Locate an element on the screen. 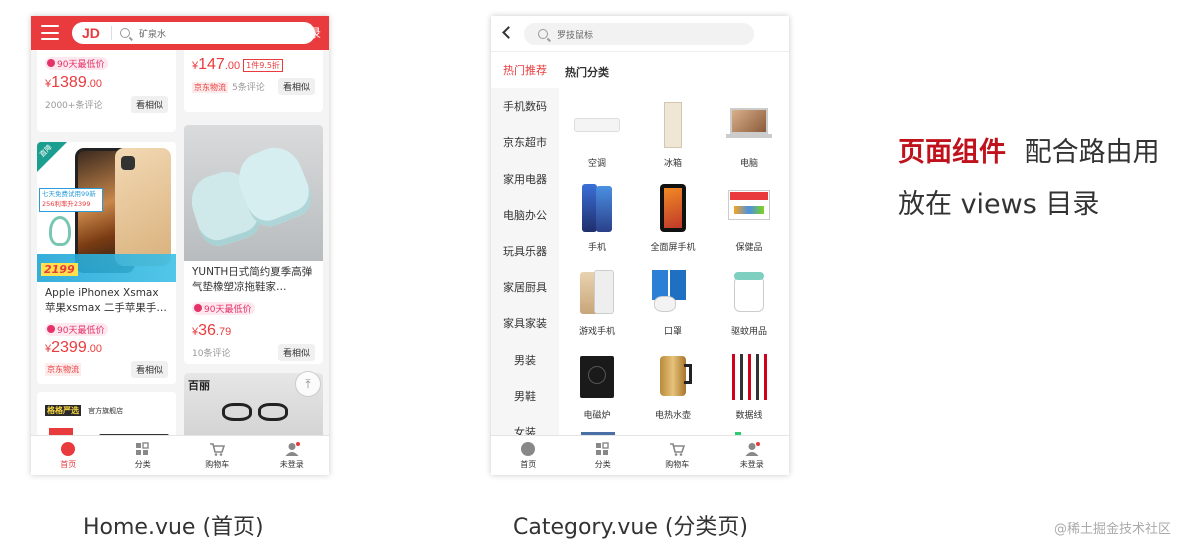 This screenshot has width=1187, height=555. data-cable-image is located at coordinates (749, 377).